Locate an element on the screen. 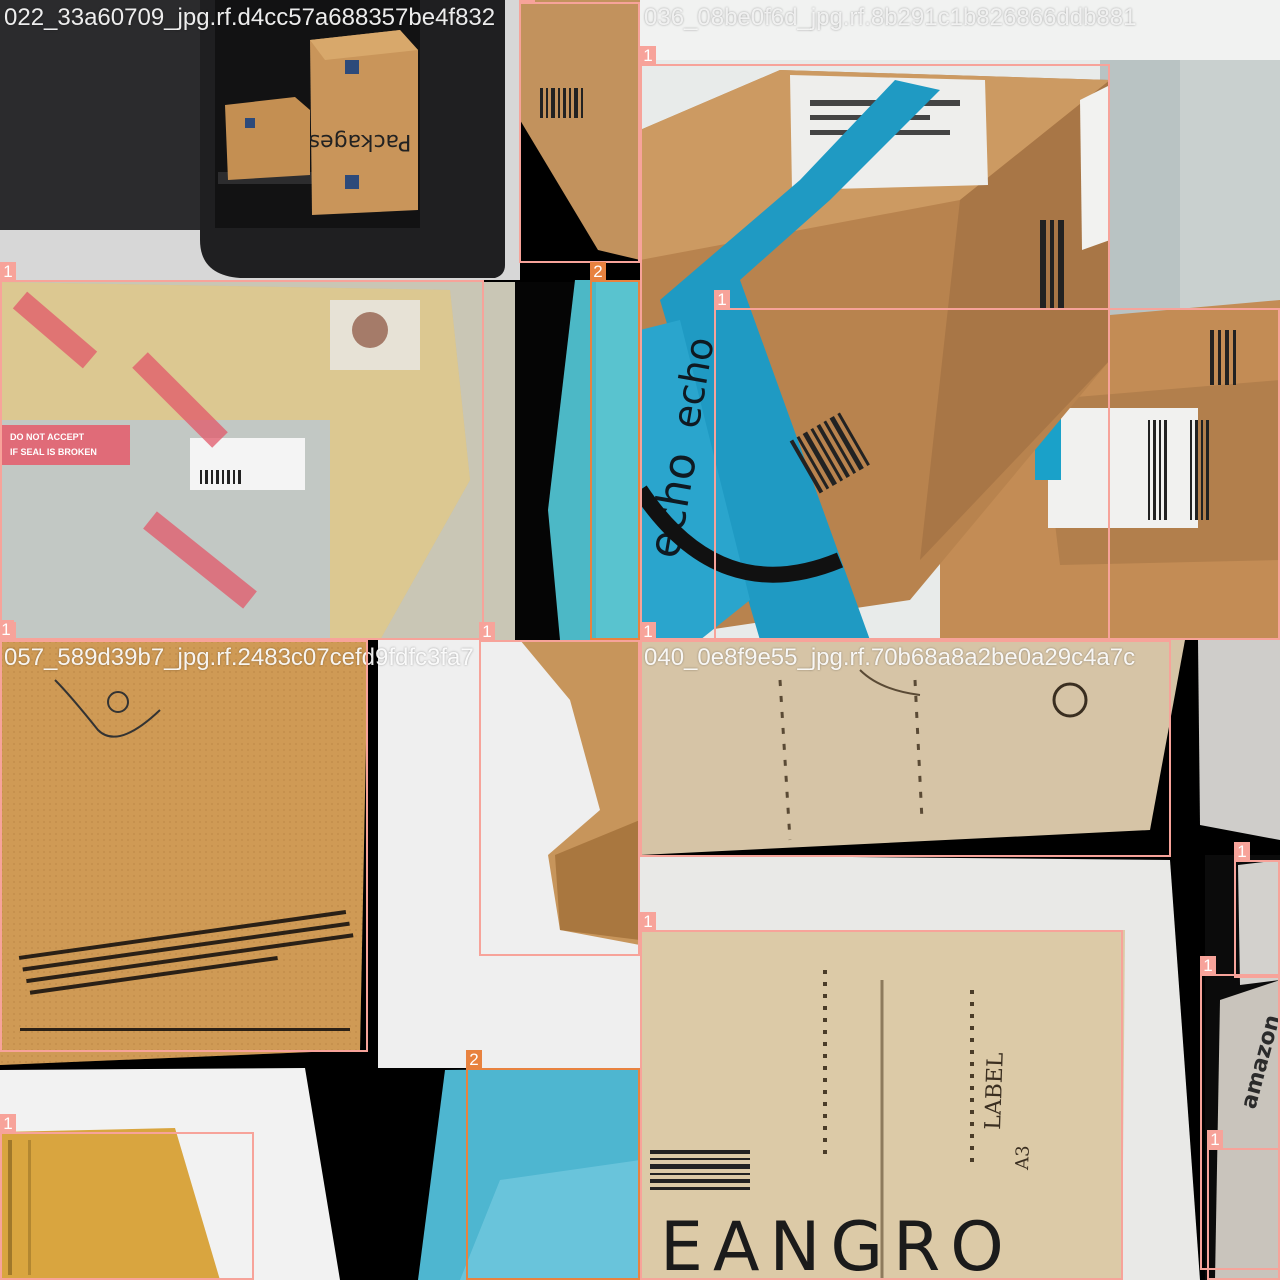 This screenshot has width=1280, height=1280. brand-fragment-text: EANGRO is located at coordinates (837, 1244).